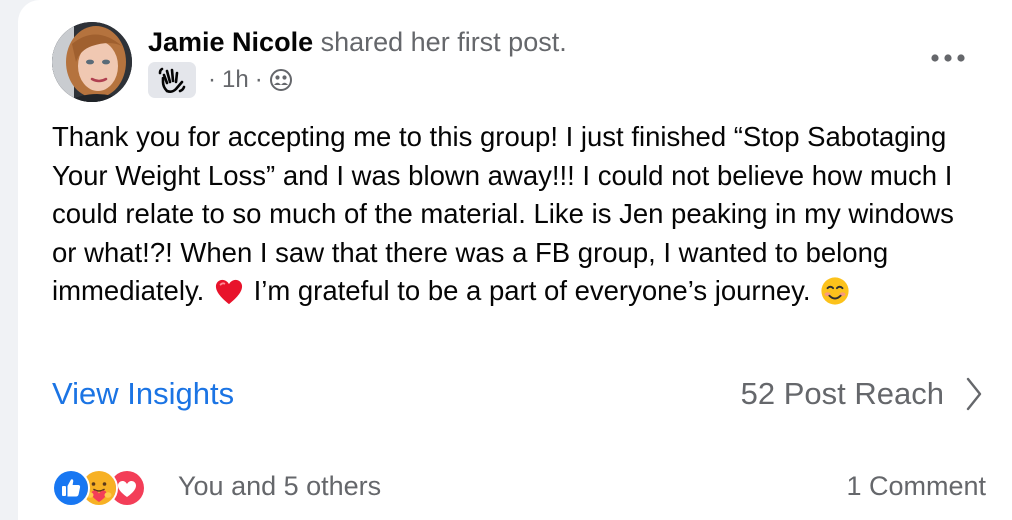  Describe the element at coordinates (235, 80) in the screenshot. I see `post-time: 1h` at that location.